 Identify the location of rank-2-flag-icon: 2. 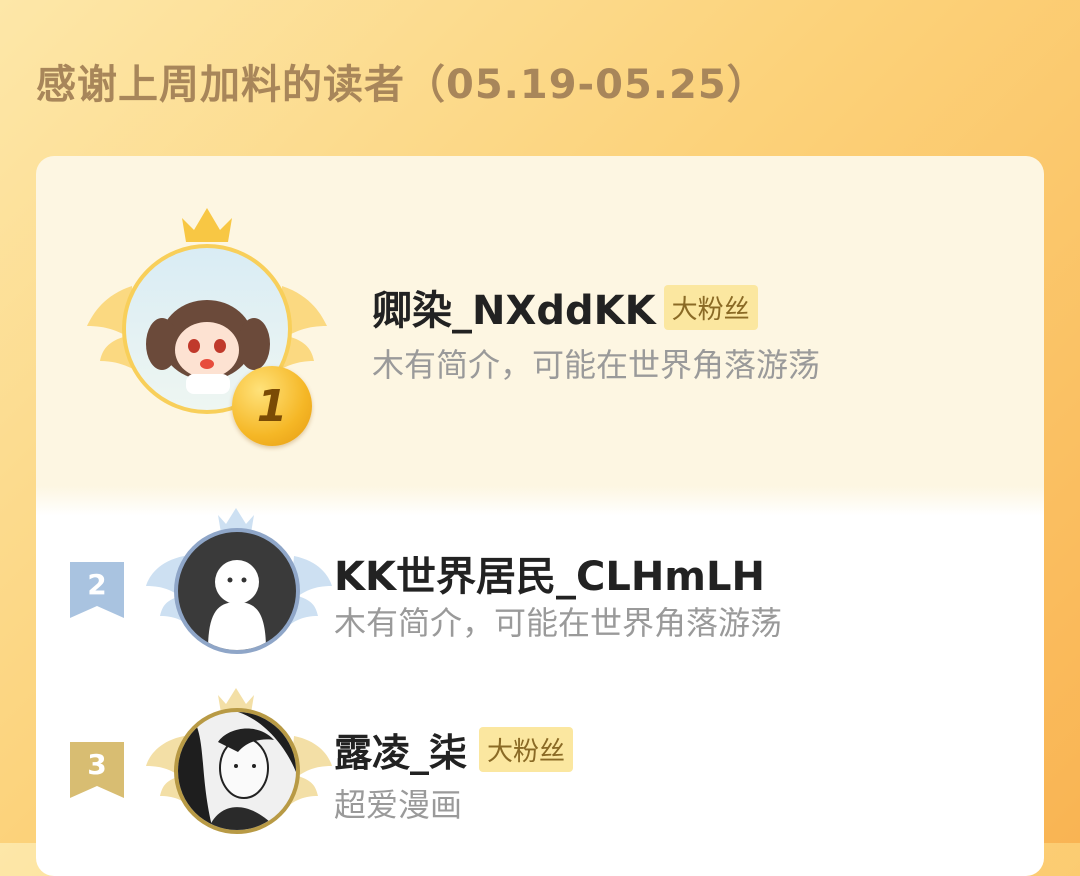
(97, 590).